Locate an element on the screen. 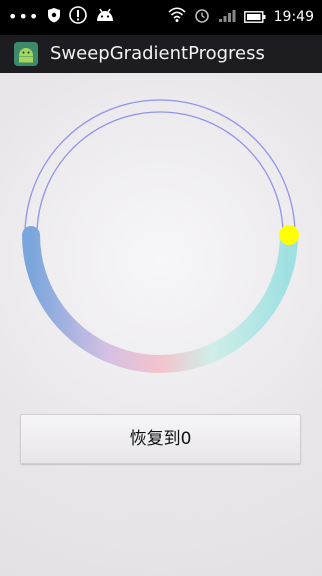  more-dots-icon: ••• is located at coordinates (24, 16).